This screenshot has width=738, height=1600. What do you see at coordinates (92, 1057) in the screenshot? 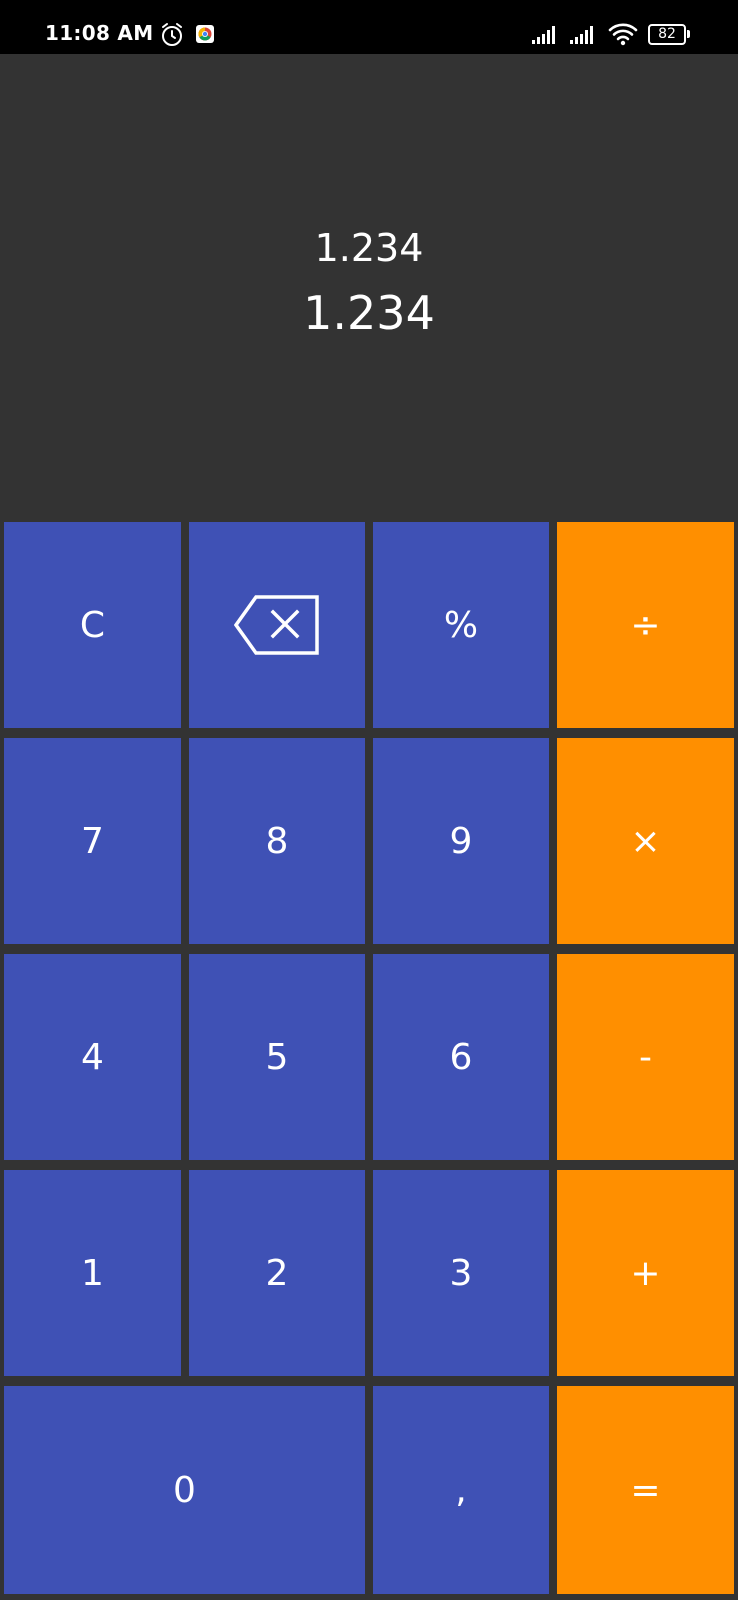
I see `digit-4-button: 4` at bounding box center [92, 1057].